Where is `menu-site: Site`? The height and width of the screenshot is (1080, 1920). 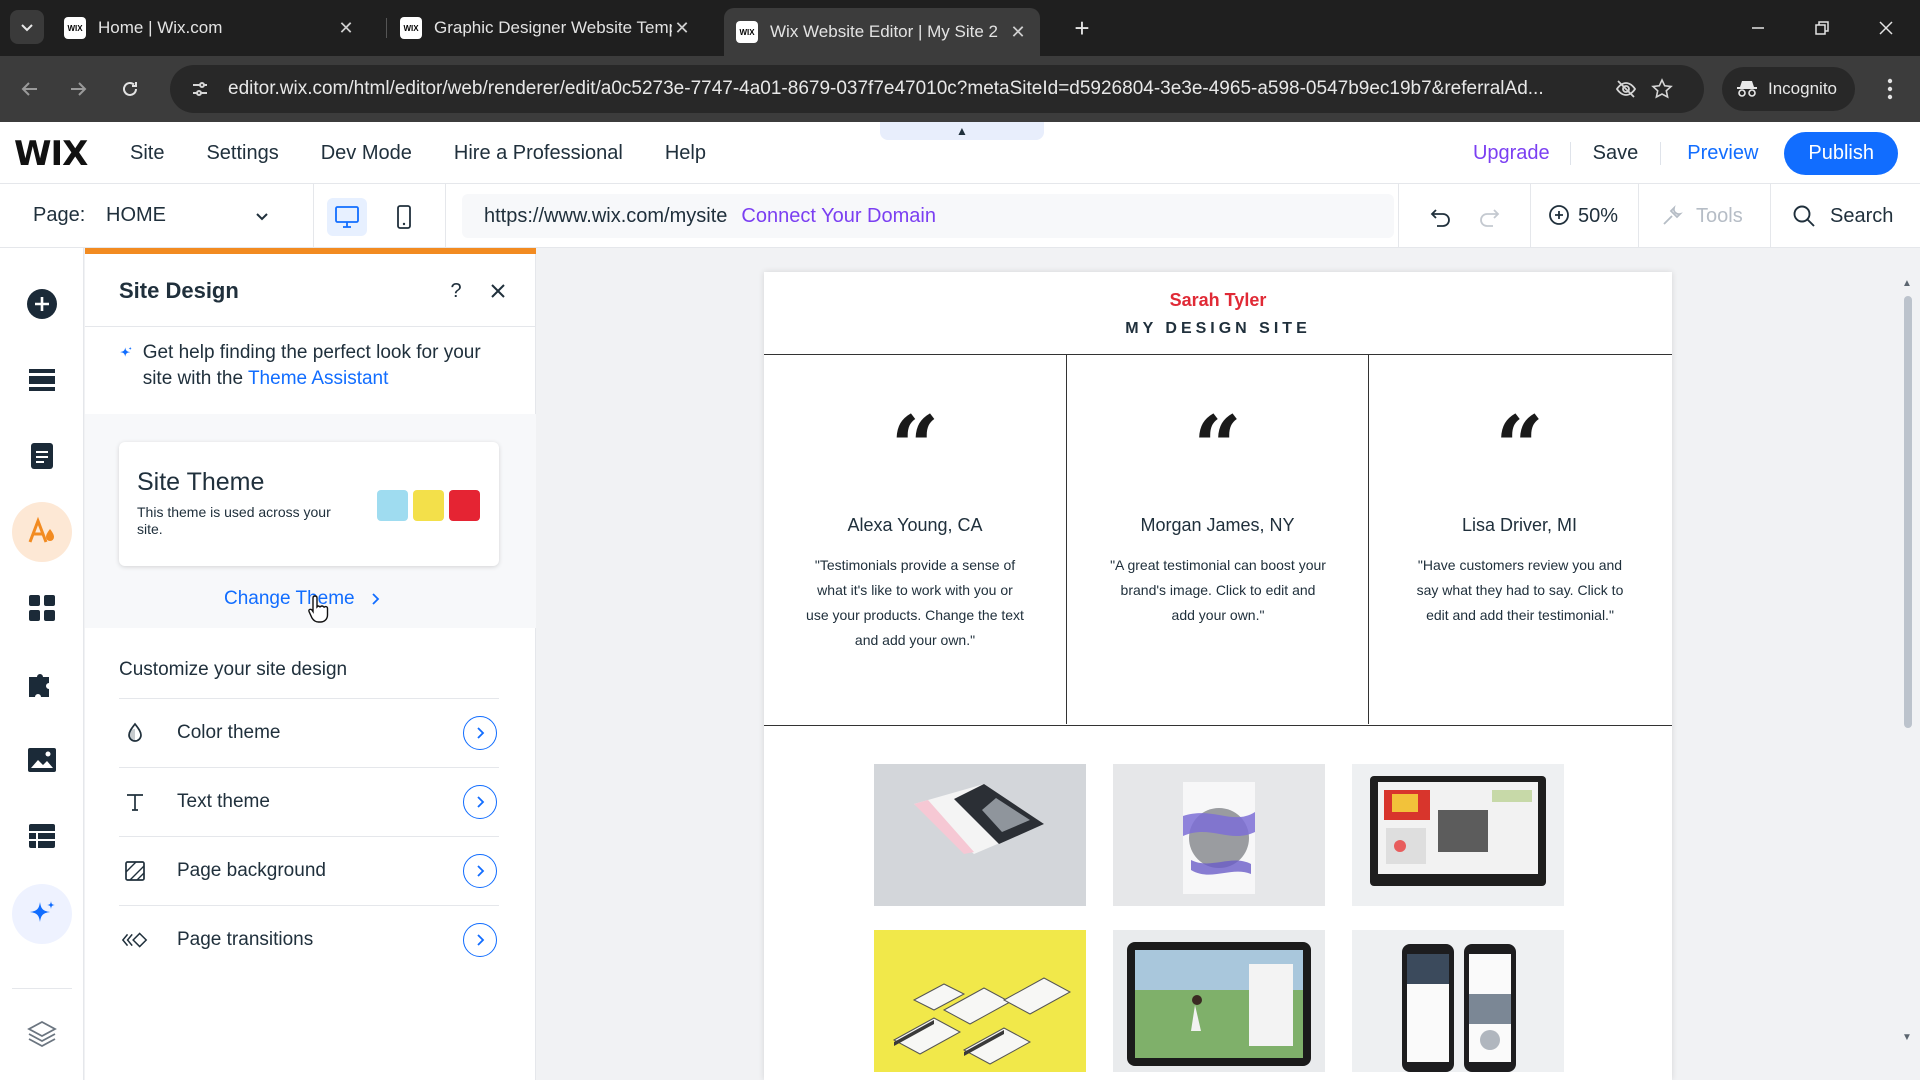 menu-site: Site is located at coordinates (147, 153).